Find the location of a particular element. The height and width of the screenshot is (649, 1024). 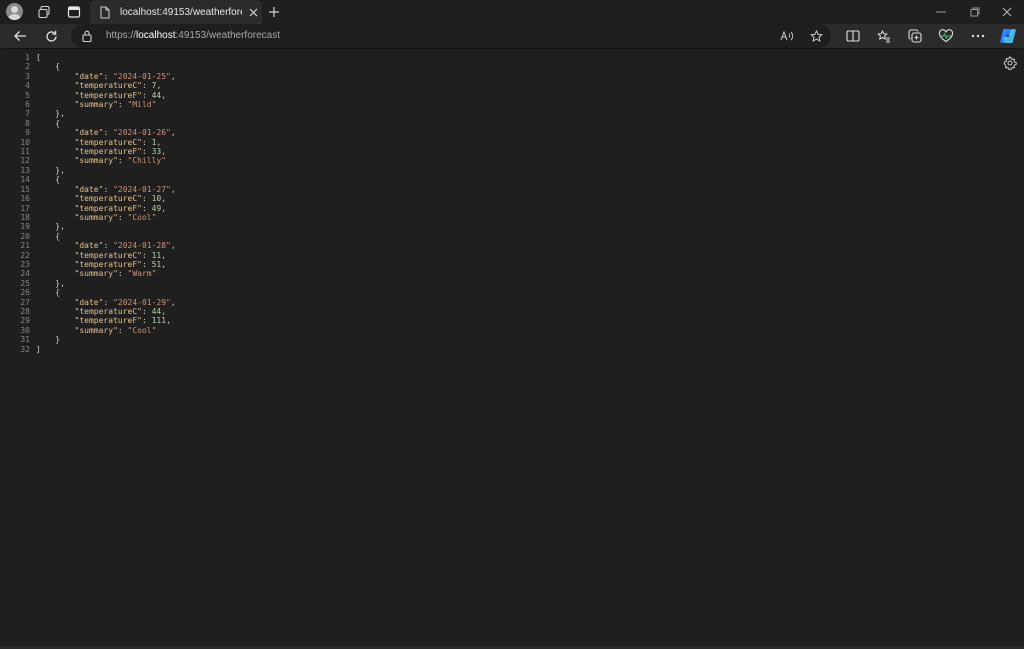

json-value: 111 is located at coordinates (159, 321).